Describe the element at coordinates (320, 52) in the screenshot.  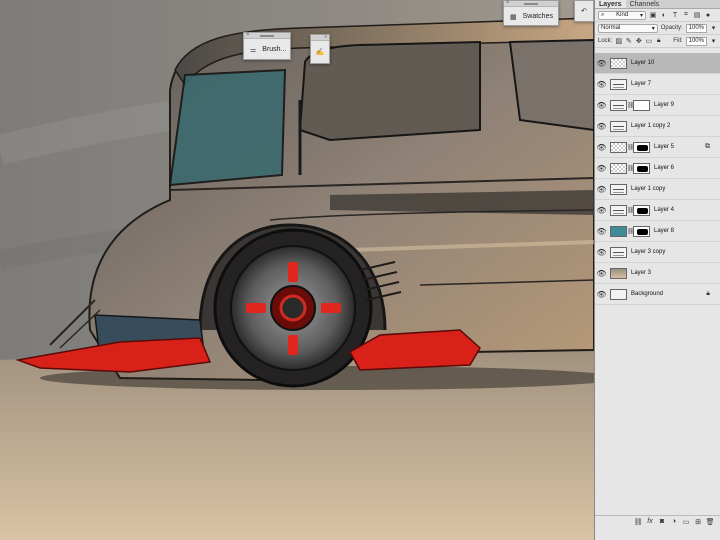
I see `clone-source-button: ✍` at that location.